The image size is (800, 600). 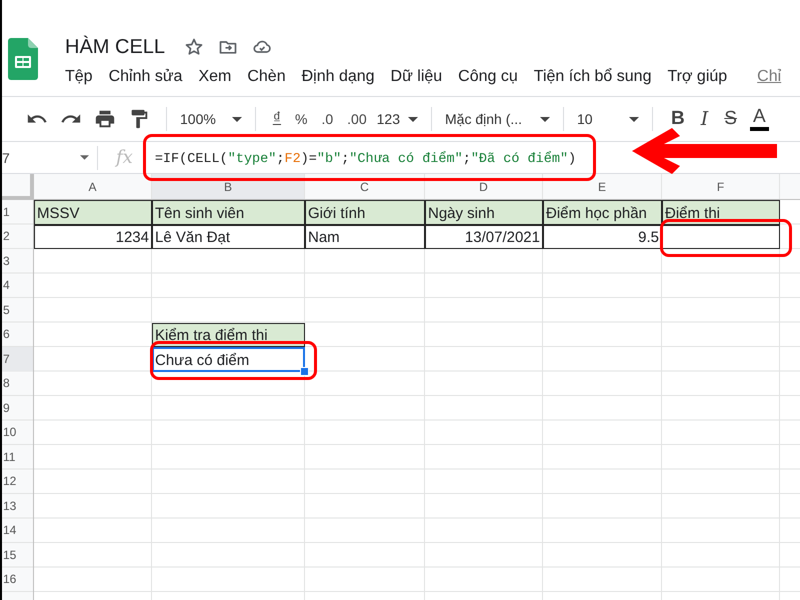 I want to click on star-icon, so click(x=194, y=47).